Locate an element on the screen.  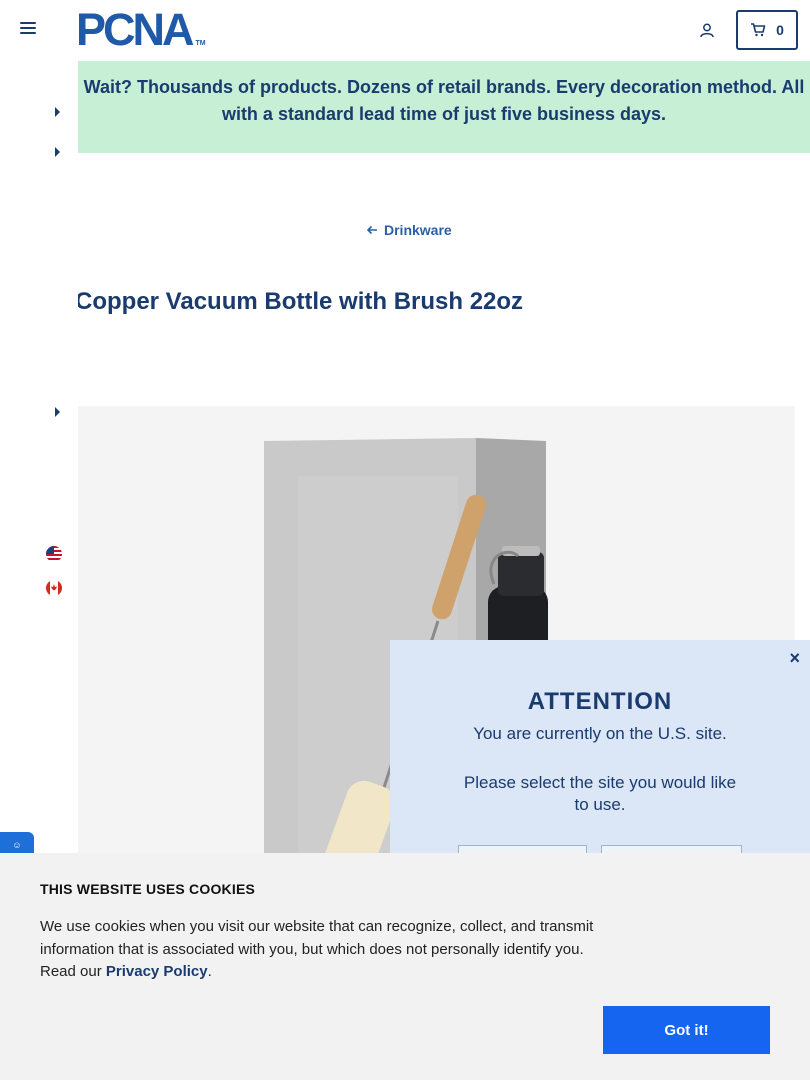
got-it-button: Got it! is located at coordinates (686, 1030).